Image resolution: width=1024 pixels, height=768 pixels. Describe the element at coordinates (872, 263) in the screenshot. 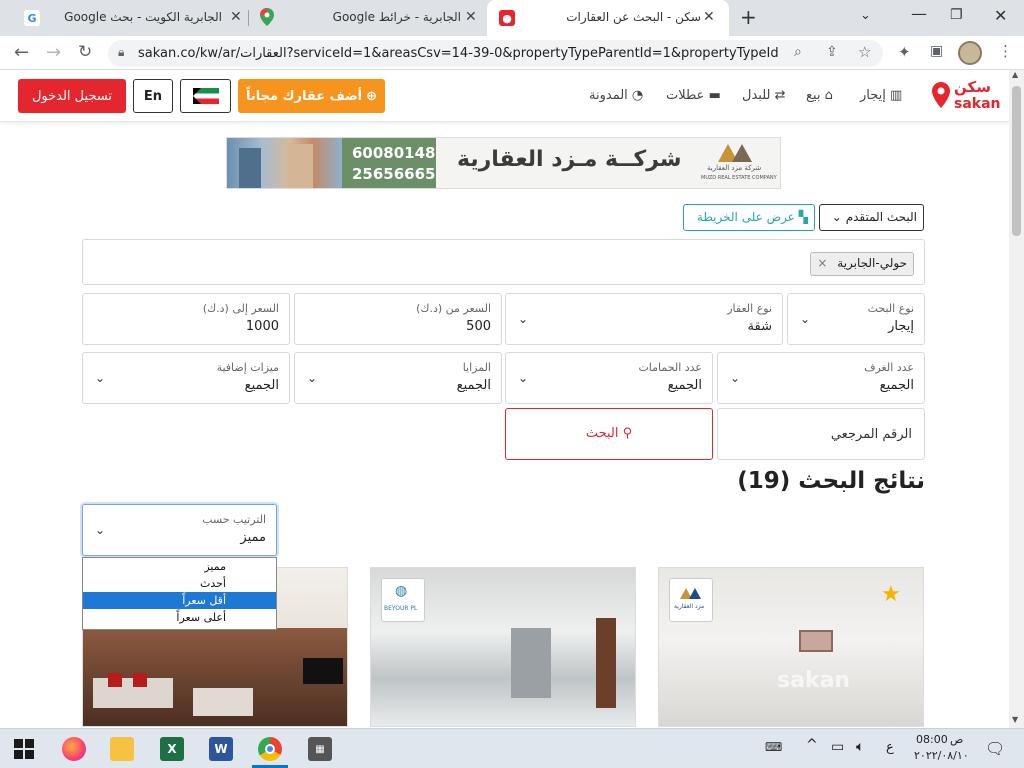

I see `area-tag-label: حولي-الجابرية` at that location.